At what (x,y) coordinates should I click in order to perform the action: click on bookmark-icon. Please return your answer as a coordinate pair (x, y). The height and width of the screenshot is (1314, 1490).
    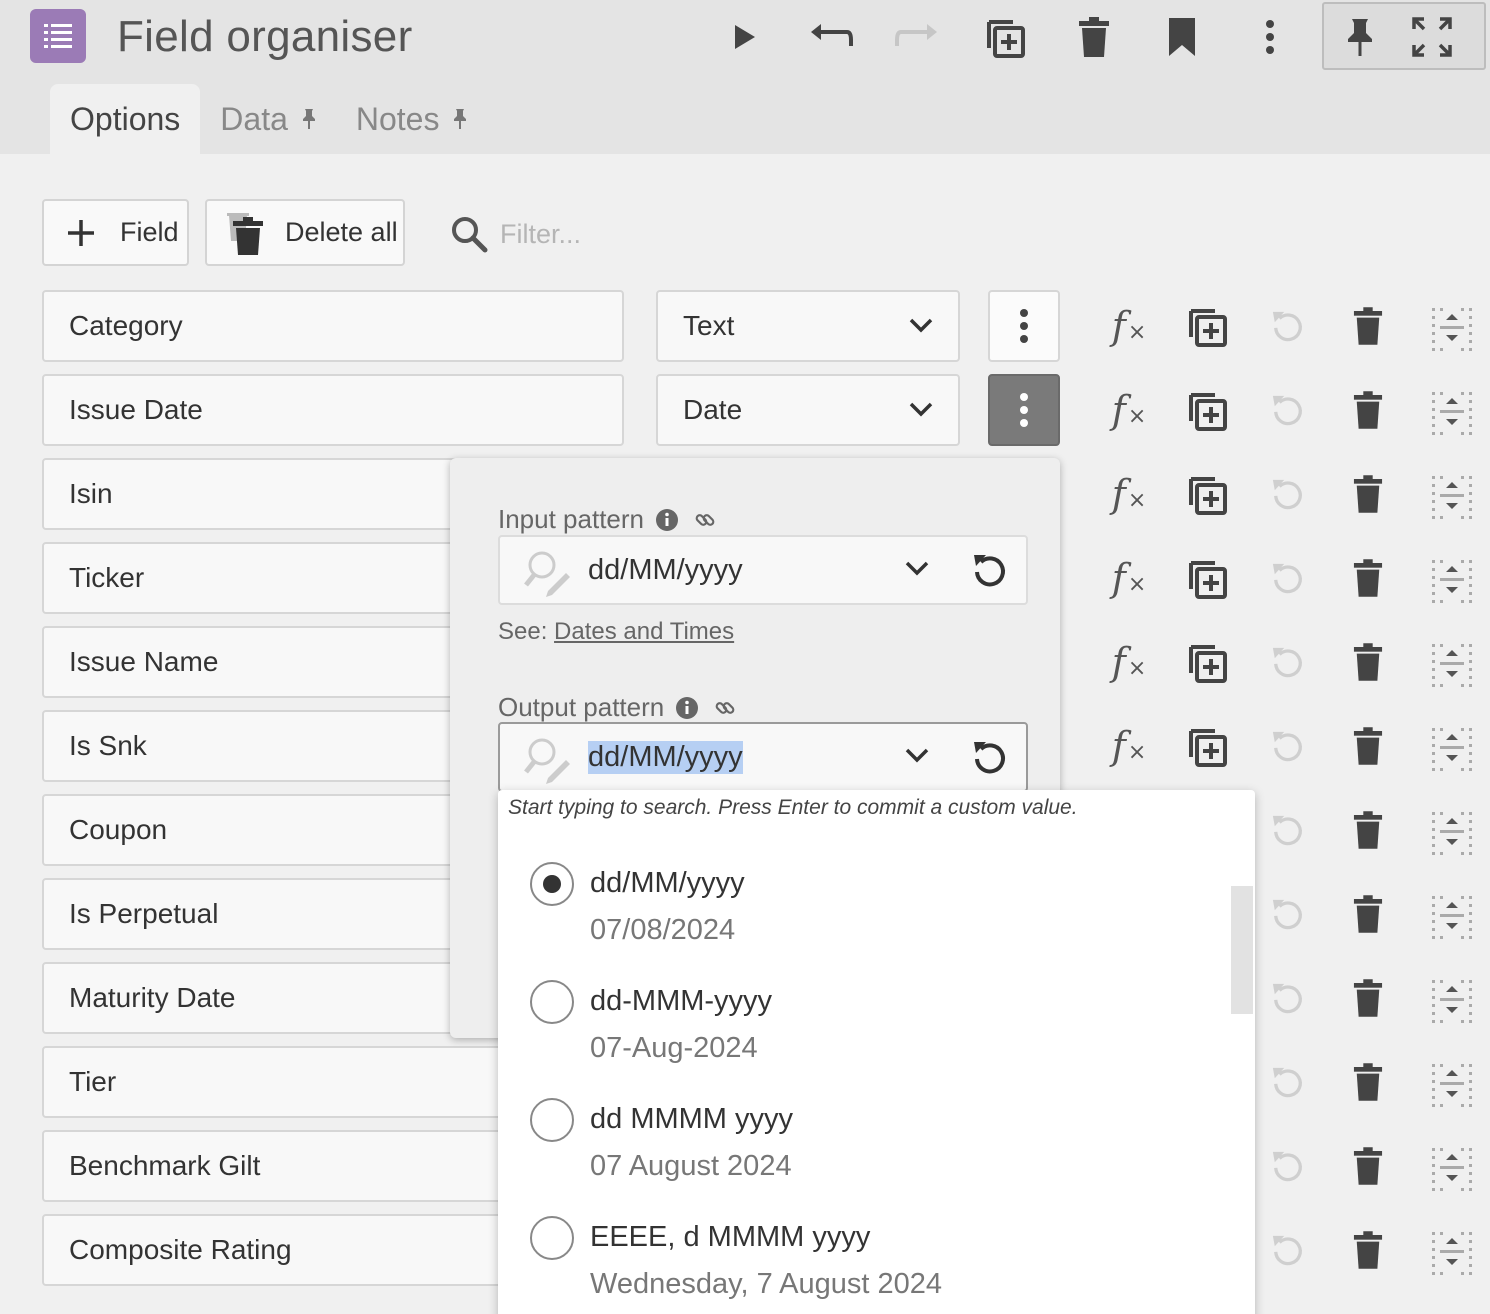
    Looking at the image, I should click on (1182, 37).